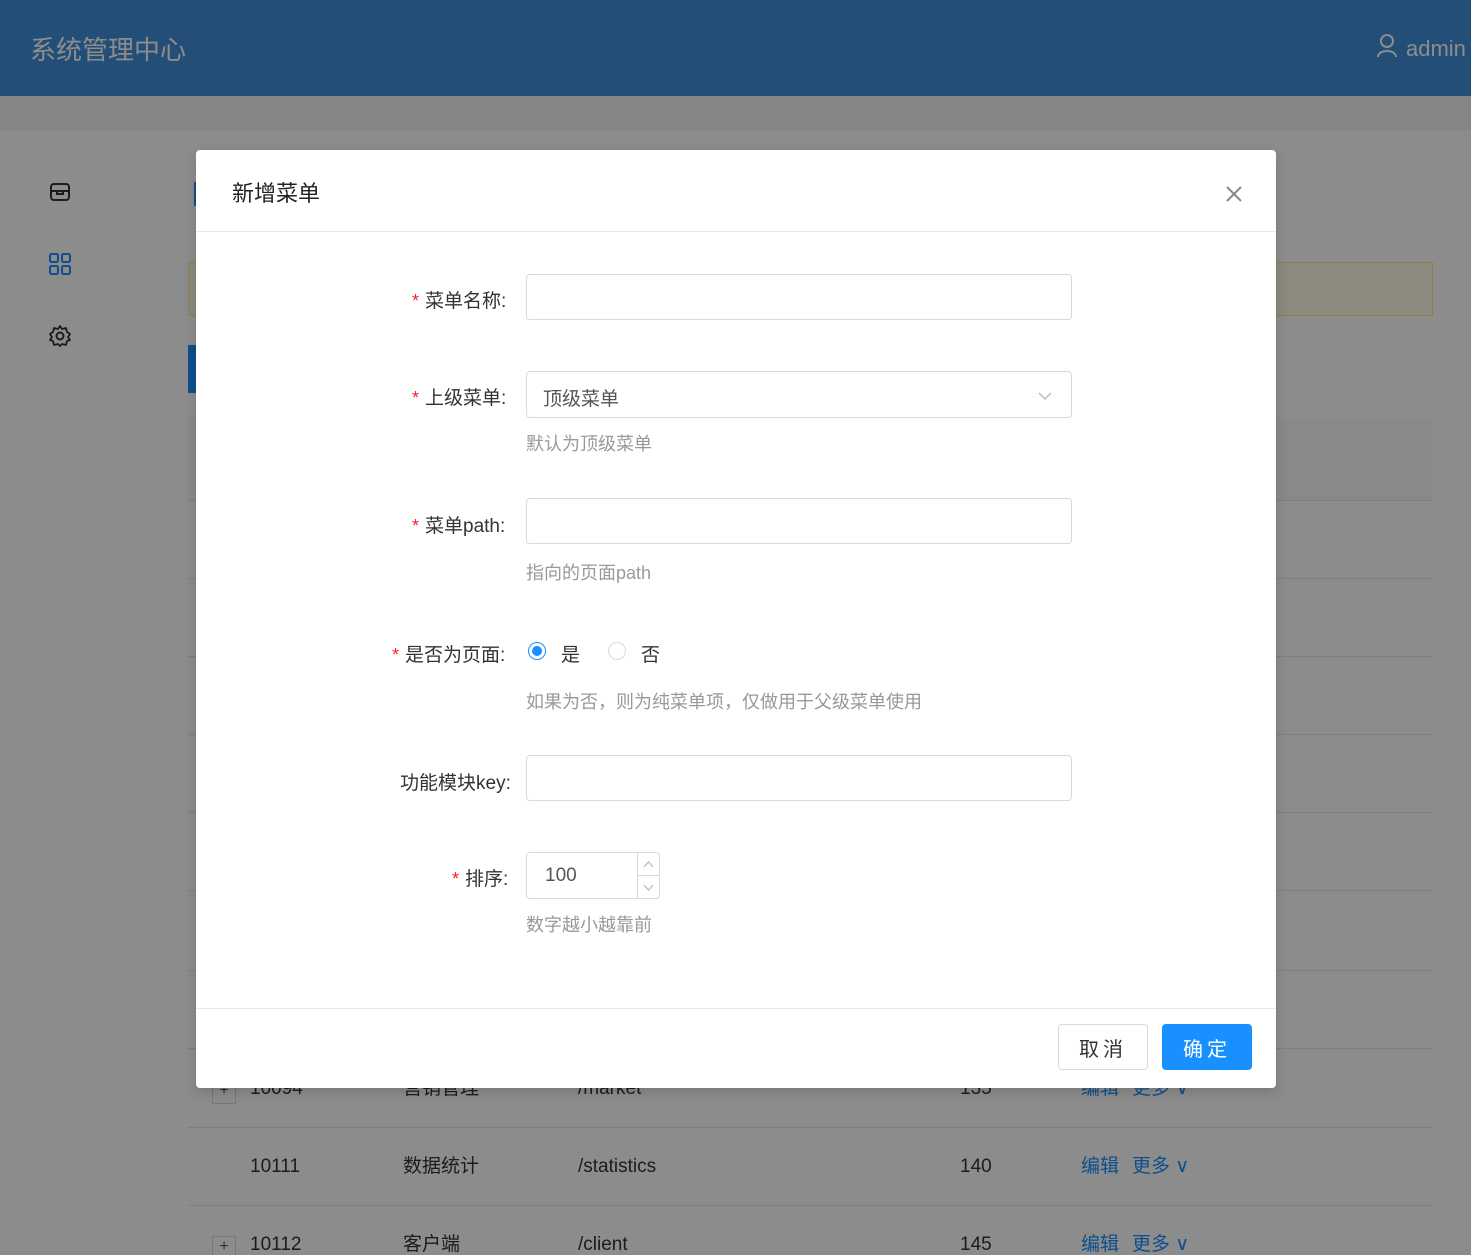 The width and height of the screenshot is (1471, 1255). Describe the element at coordinates (799, 394) in the screenshot. I see `parent-menu-select: 顶级菜单` at that location.